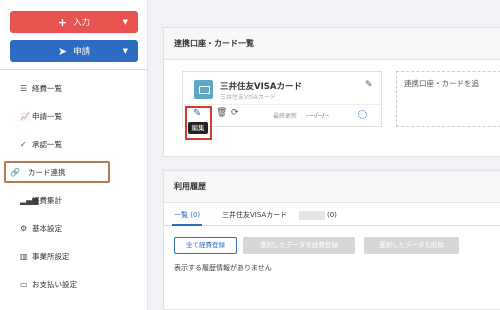  Describe the element at coordinates (15, 172) in the screenshot. I see `link-icon: 🔗` at that location.